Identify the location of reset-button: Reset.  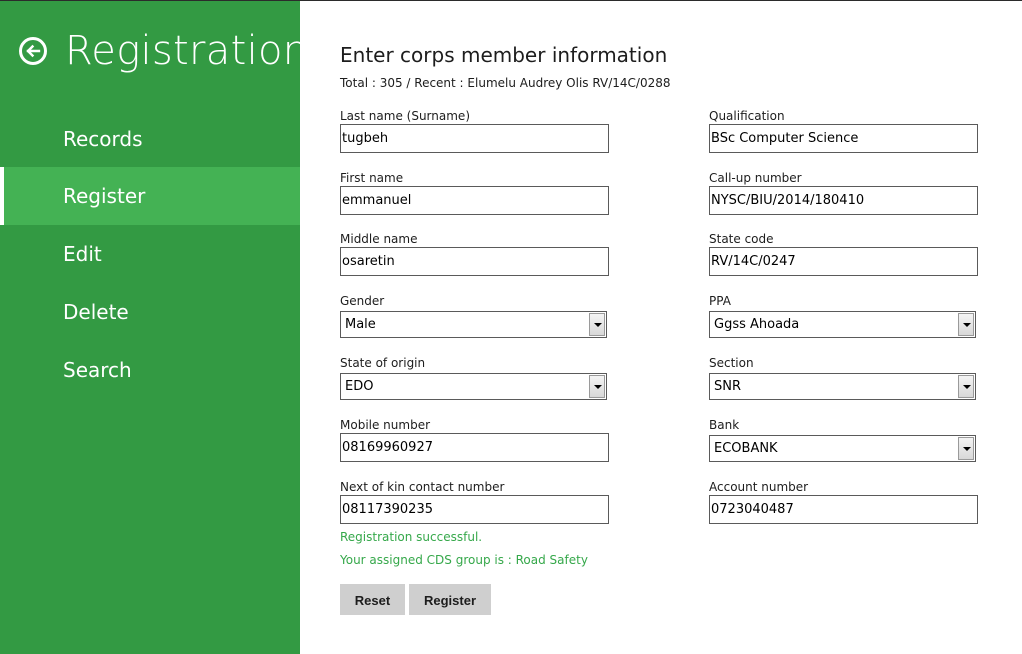
(372, 599).